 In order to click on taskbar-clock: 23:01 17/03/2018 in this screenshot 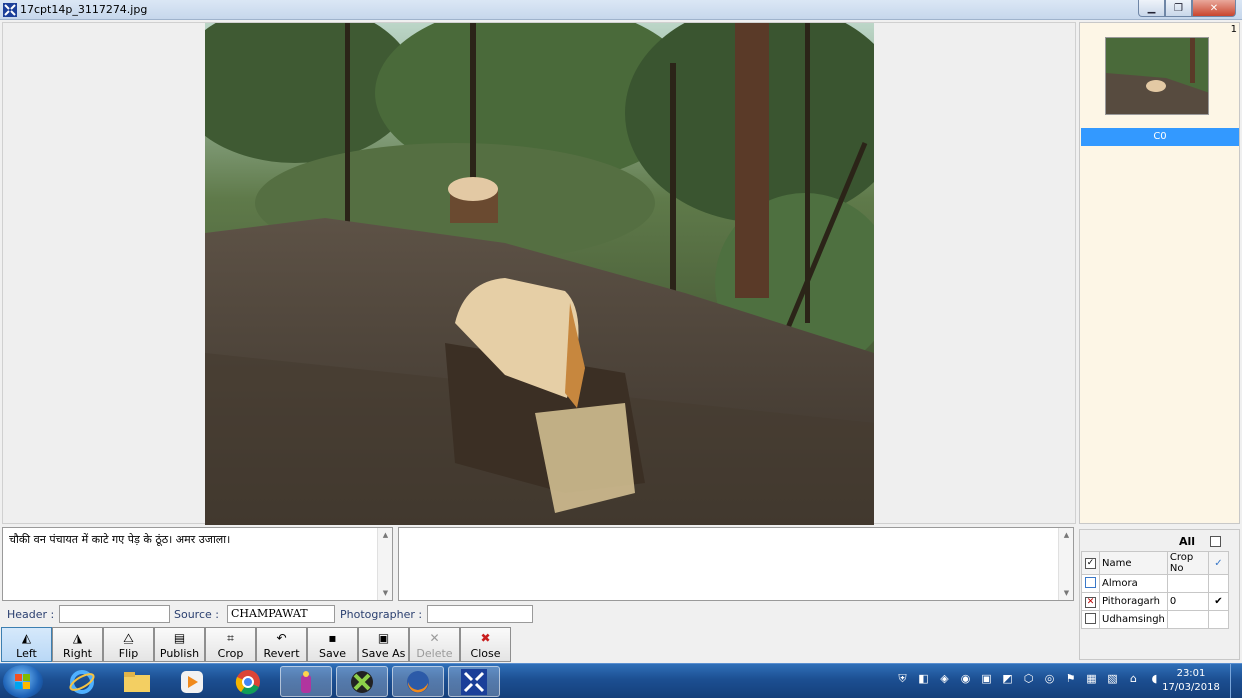, I will do `click(1191, 681)`.